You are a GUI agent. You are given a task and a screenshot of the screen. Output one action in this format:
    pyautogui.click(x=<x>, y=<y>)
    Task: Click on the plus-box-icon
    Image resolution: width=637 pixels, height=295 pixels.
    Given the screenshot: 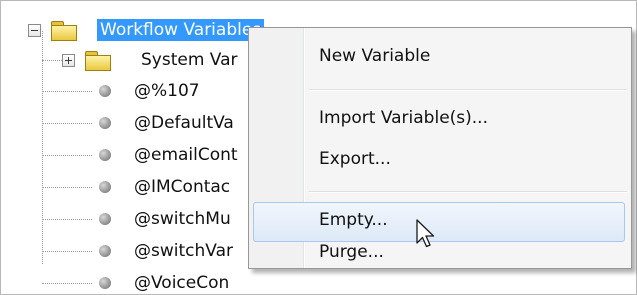 What is the action you would take?
    pyautogui.click(x=68, y=60)
    